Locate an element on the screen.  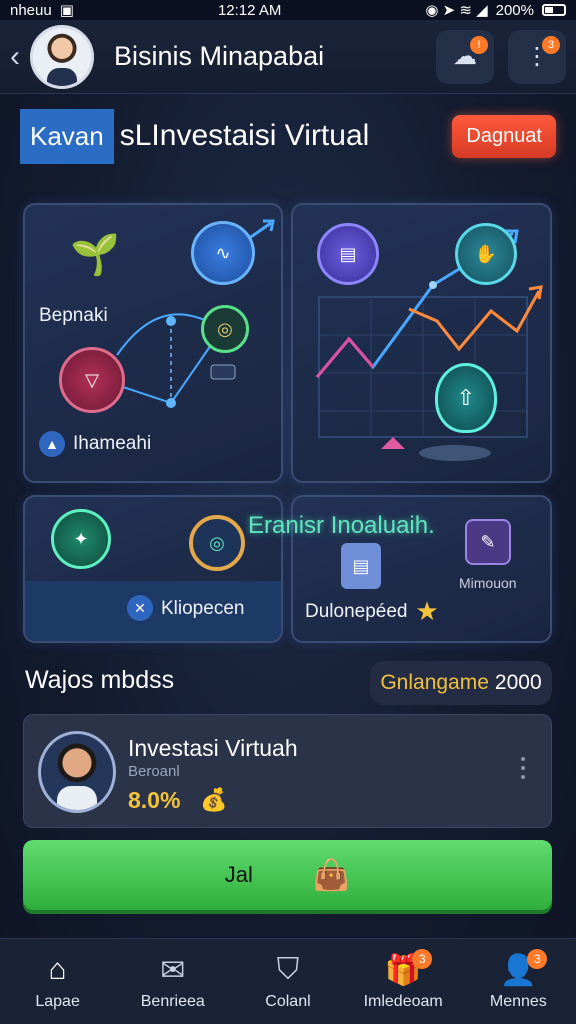
triangle-logo-icon: ▲ is located at coordinates (52, 444).